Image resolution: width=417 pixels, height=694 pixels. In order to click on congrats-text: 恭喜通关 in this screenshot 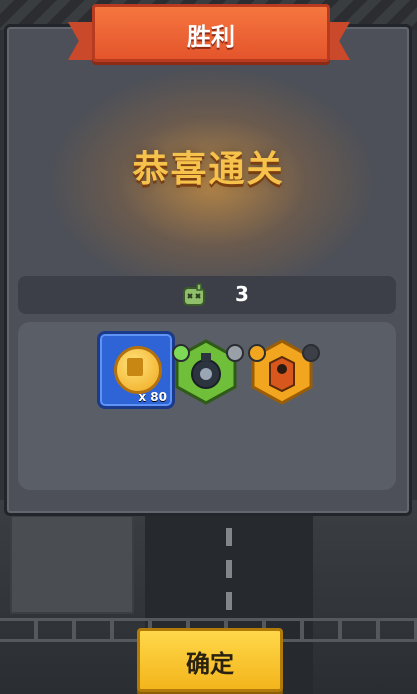, I will do `click(208, 169)`.